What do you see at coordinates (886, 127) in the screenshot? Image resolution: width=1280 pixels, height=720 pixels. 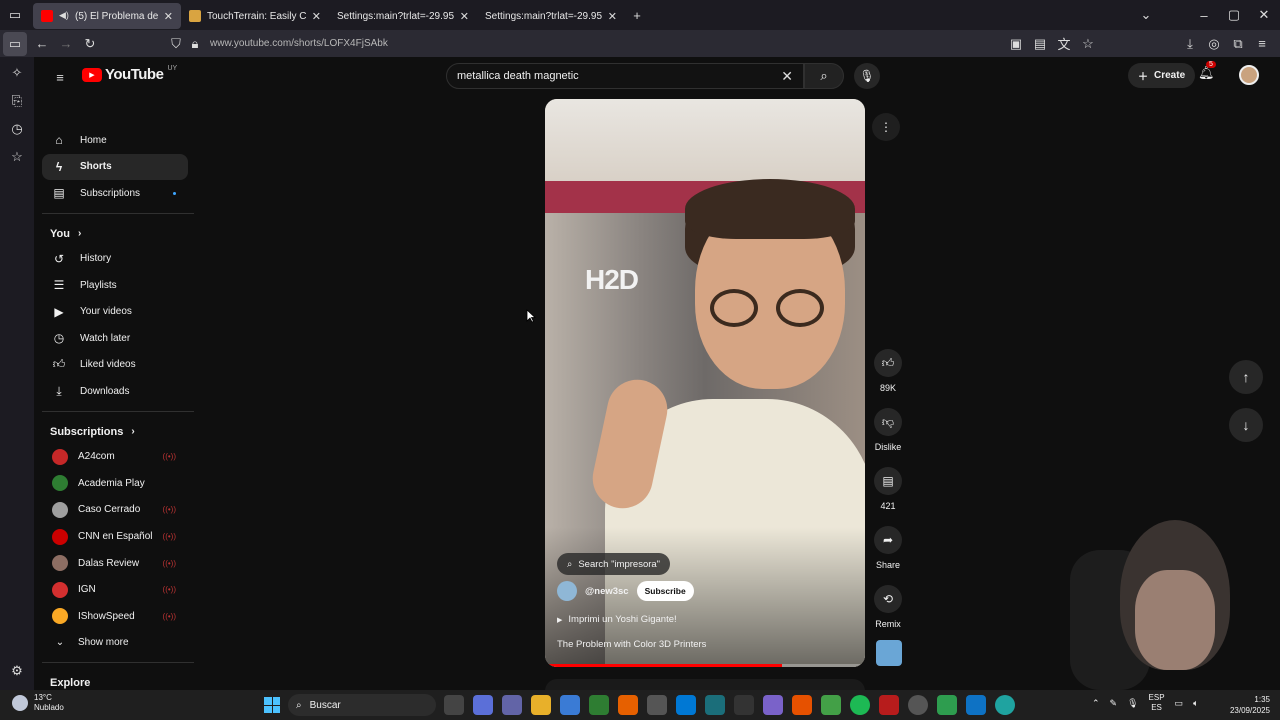 I see `more-options-button: ⋮` at bounding box center [886, 127].